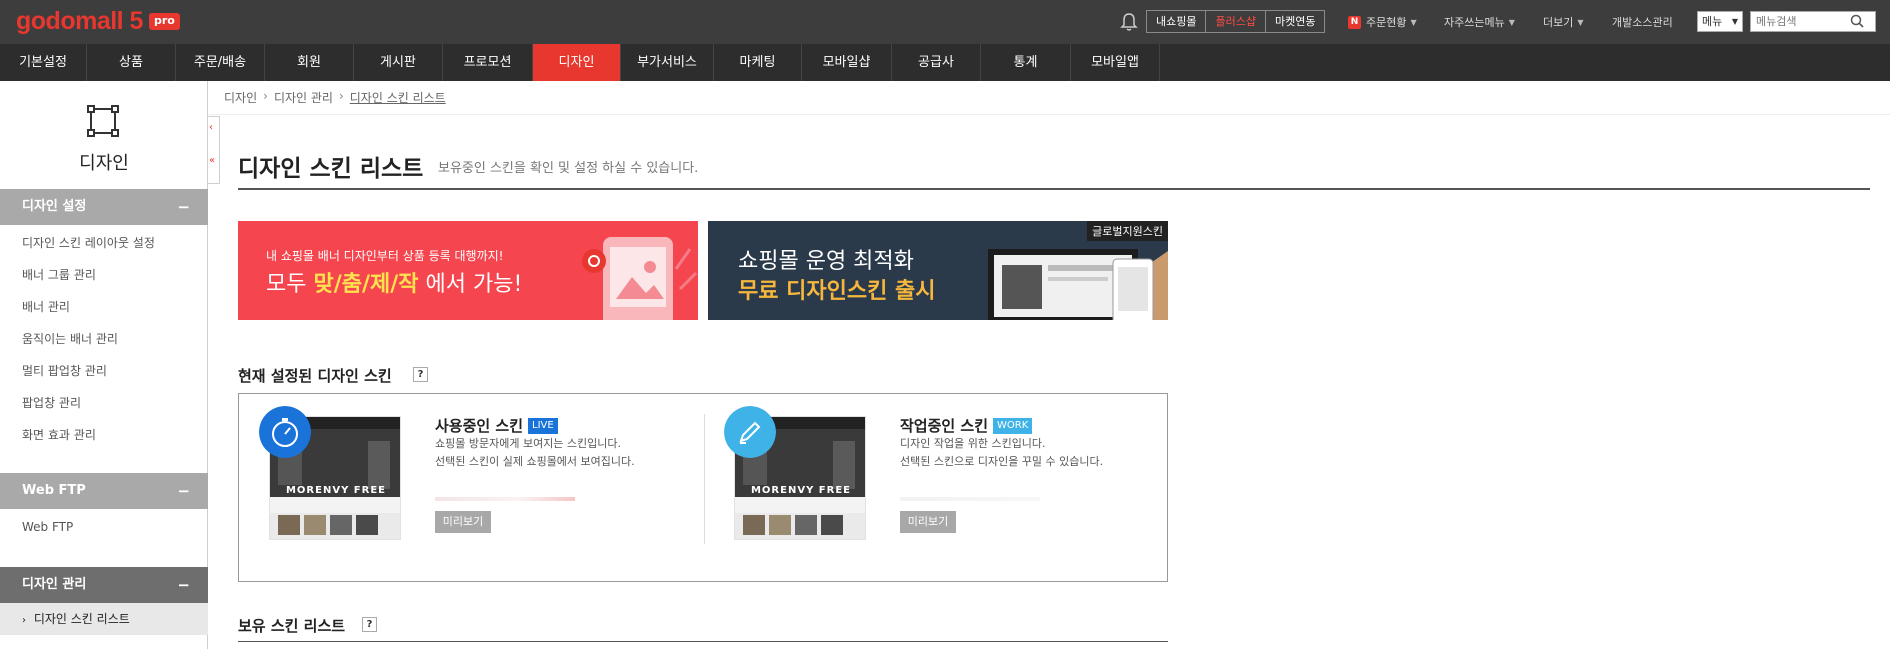 This screenshot has height=649, width=1890. I want to click on search-icon, so click(1857, 21).